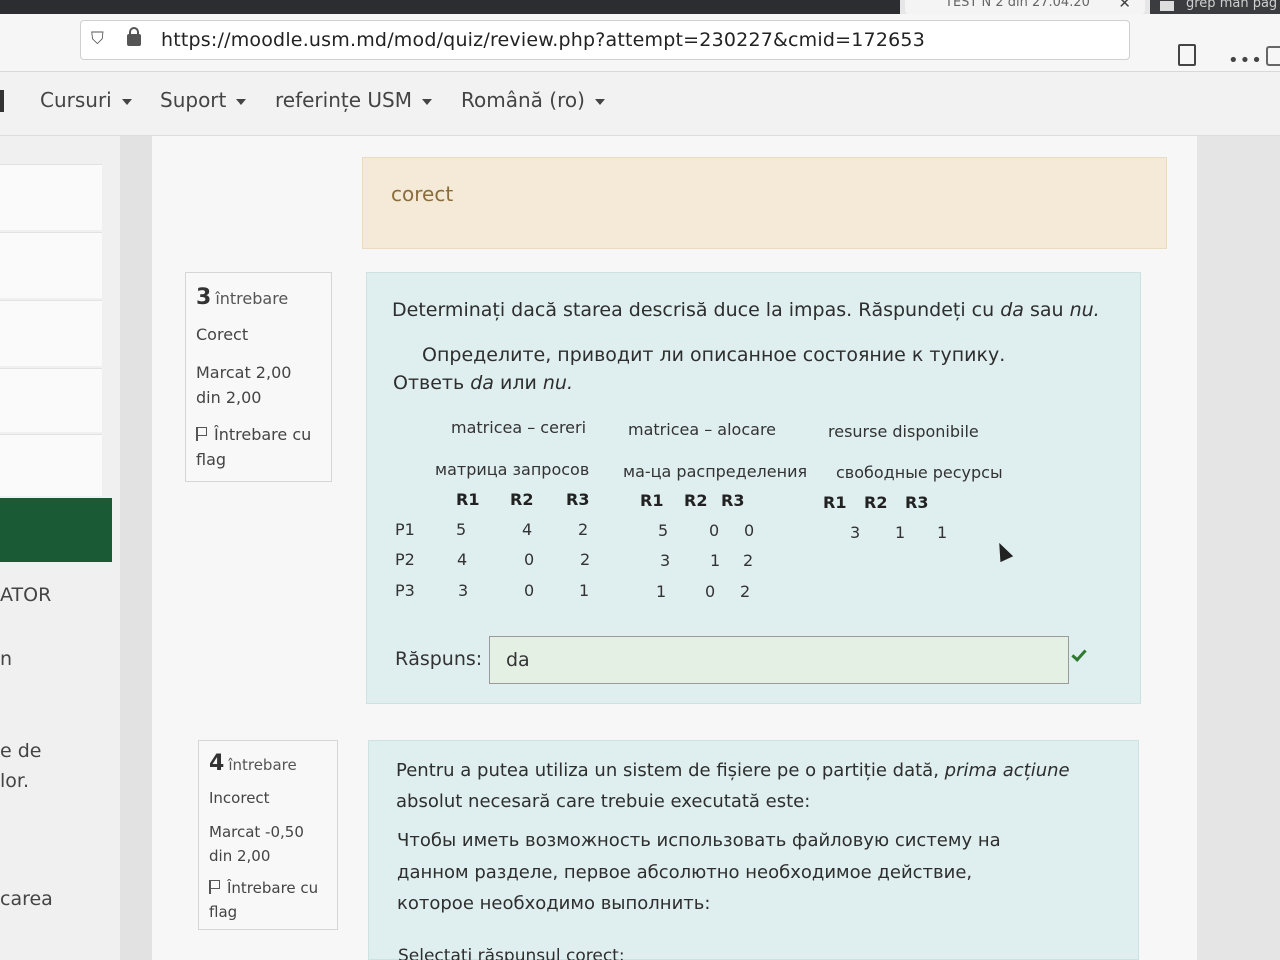  What do you see at coordinates (1245, 60) in the screenshot?
I see `more-actions-icon: •••` at bounding box center [1245, 60].